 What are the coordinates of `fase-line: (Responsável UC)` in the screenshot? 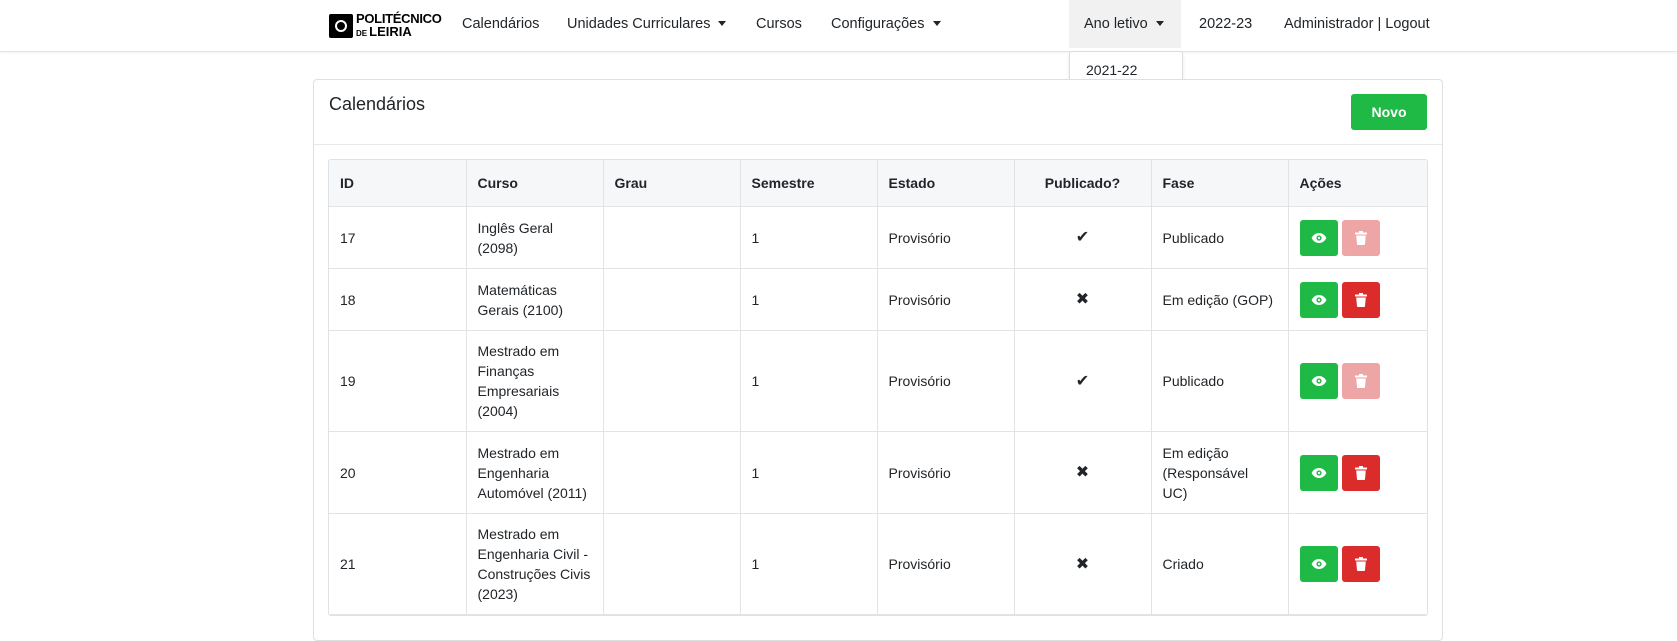 It's located at (1205, 482).